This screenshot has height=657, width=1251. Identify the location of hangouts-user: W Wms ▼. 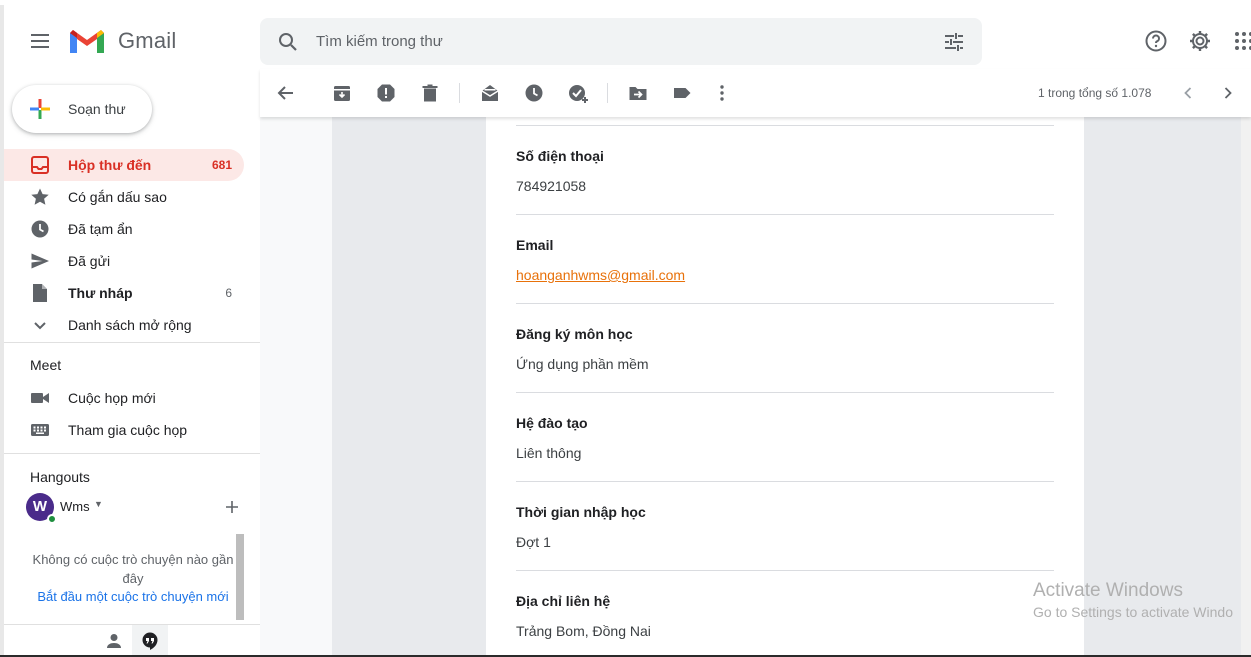
(136, 508).